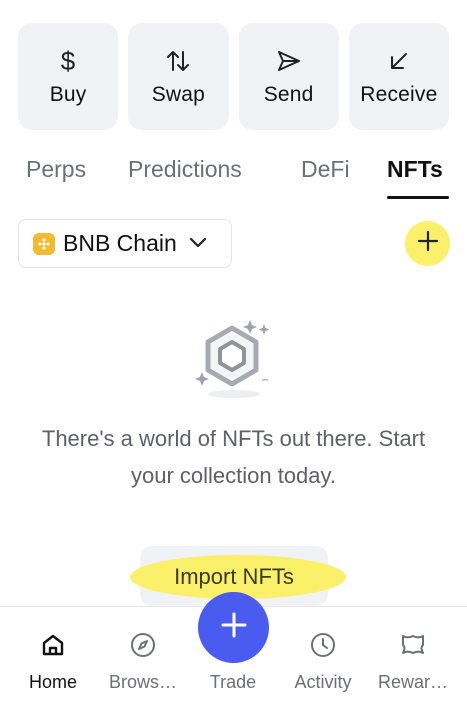 This screenshot has width=467, height=720. I want to click on nft-empty-illustration, so click(233, 361).